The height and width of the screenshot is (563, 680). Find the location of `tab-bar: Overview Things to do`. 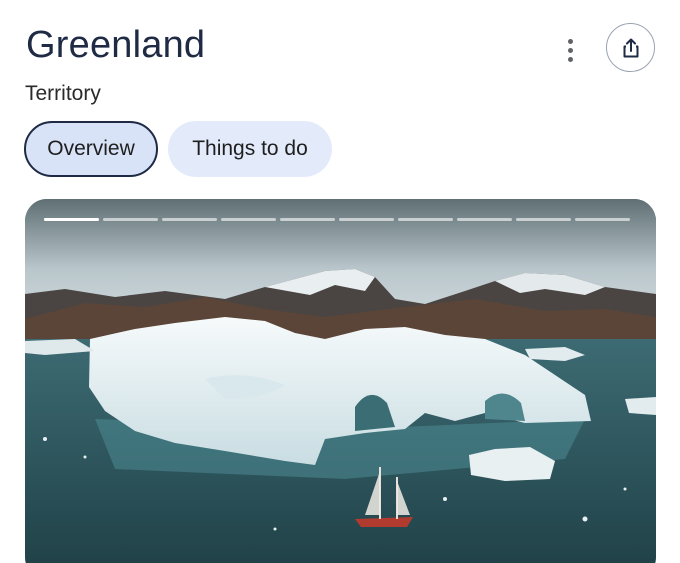

tab-bar: Overview Things to do is located at coordinates (178, 149).